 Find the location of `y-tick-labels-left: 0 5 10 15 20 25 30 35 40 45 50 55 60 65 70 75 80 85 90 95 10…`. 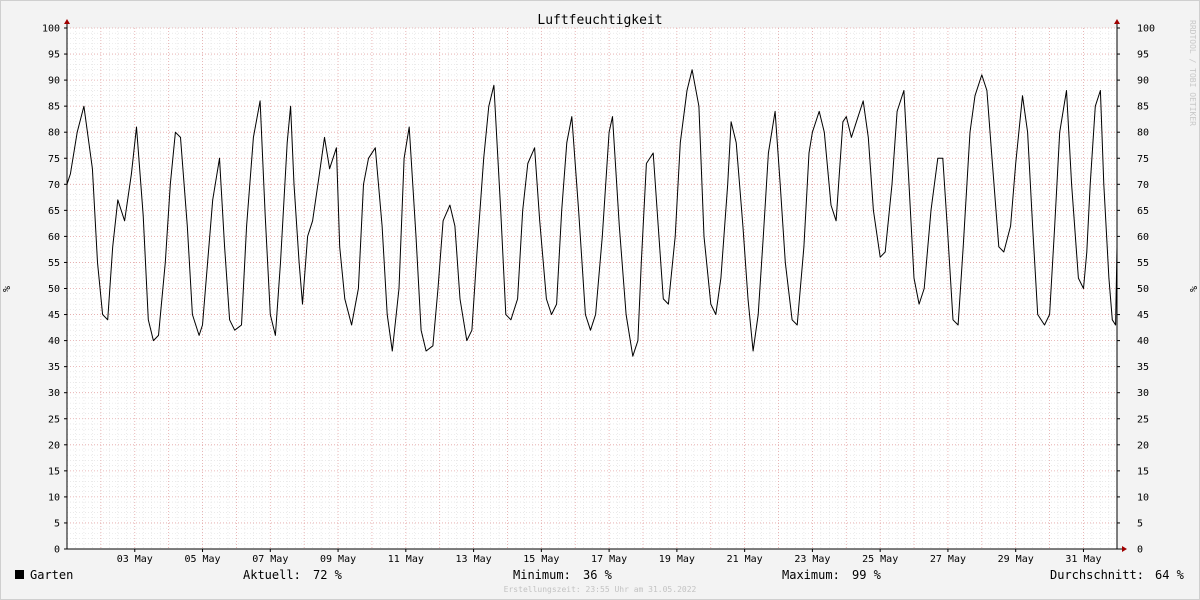

y-tick-labels-left: 0 5 10 15 20 25 30 35 40 45 50 55 60 65 70 75 80 85 90 95 10… is located at coordinates (51, 290).